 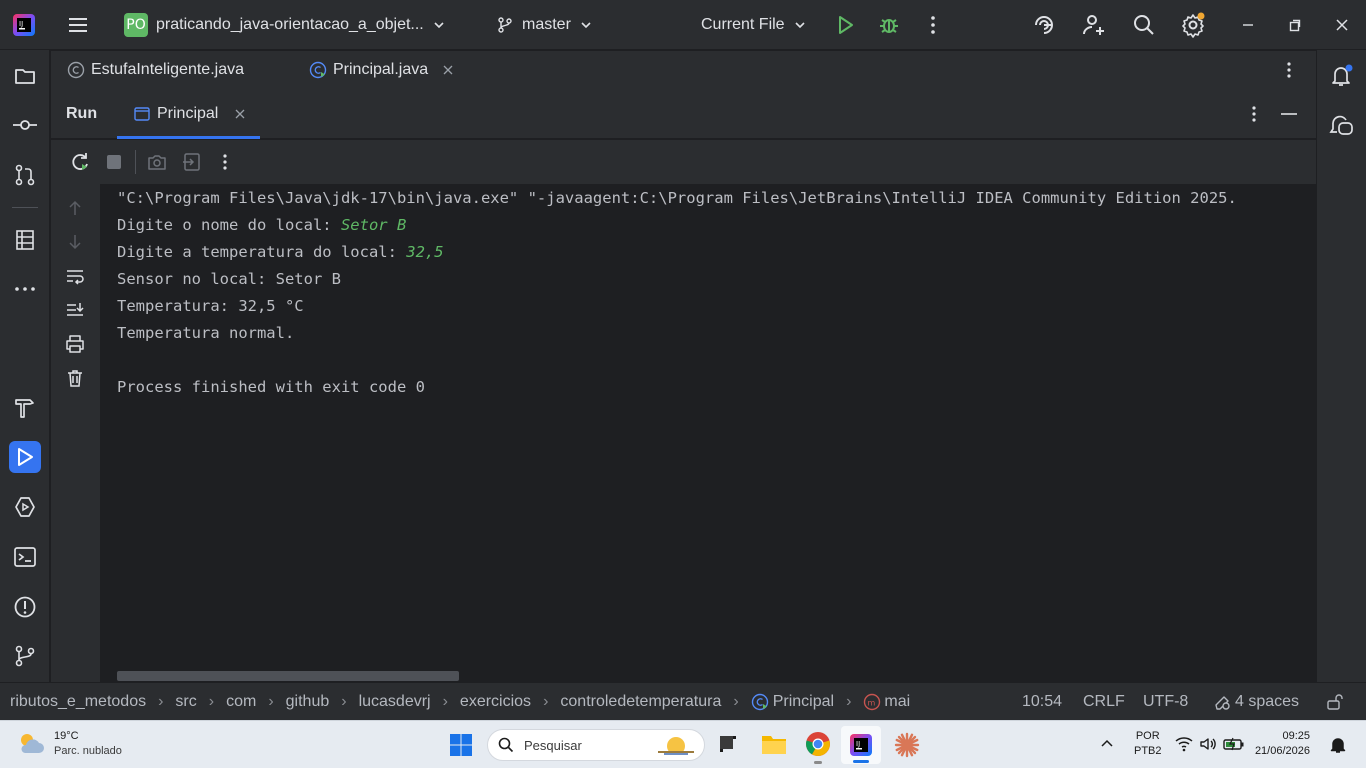 What do you see at coordinates (1148, 751) in the screenshot?
I see `keyboard-layout: PTB2` at bounding box center [1148, 751].